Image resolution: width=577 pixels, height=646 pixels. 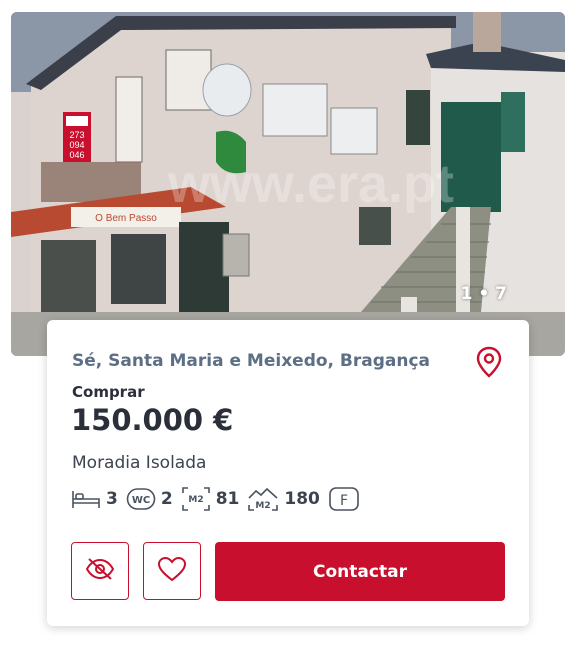 I want to click on listing-location: Sé, Santa Maria e Meixedo, Bragança, so click(x=251, y=361).